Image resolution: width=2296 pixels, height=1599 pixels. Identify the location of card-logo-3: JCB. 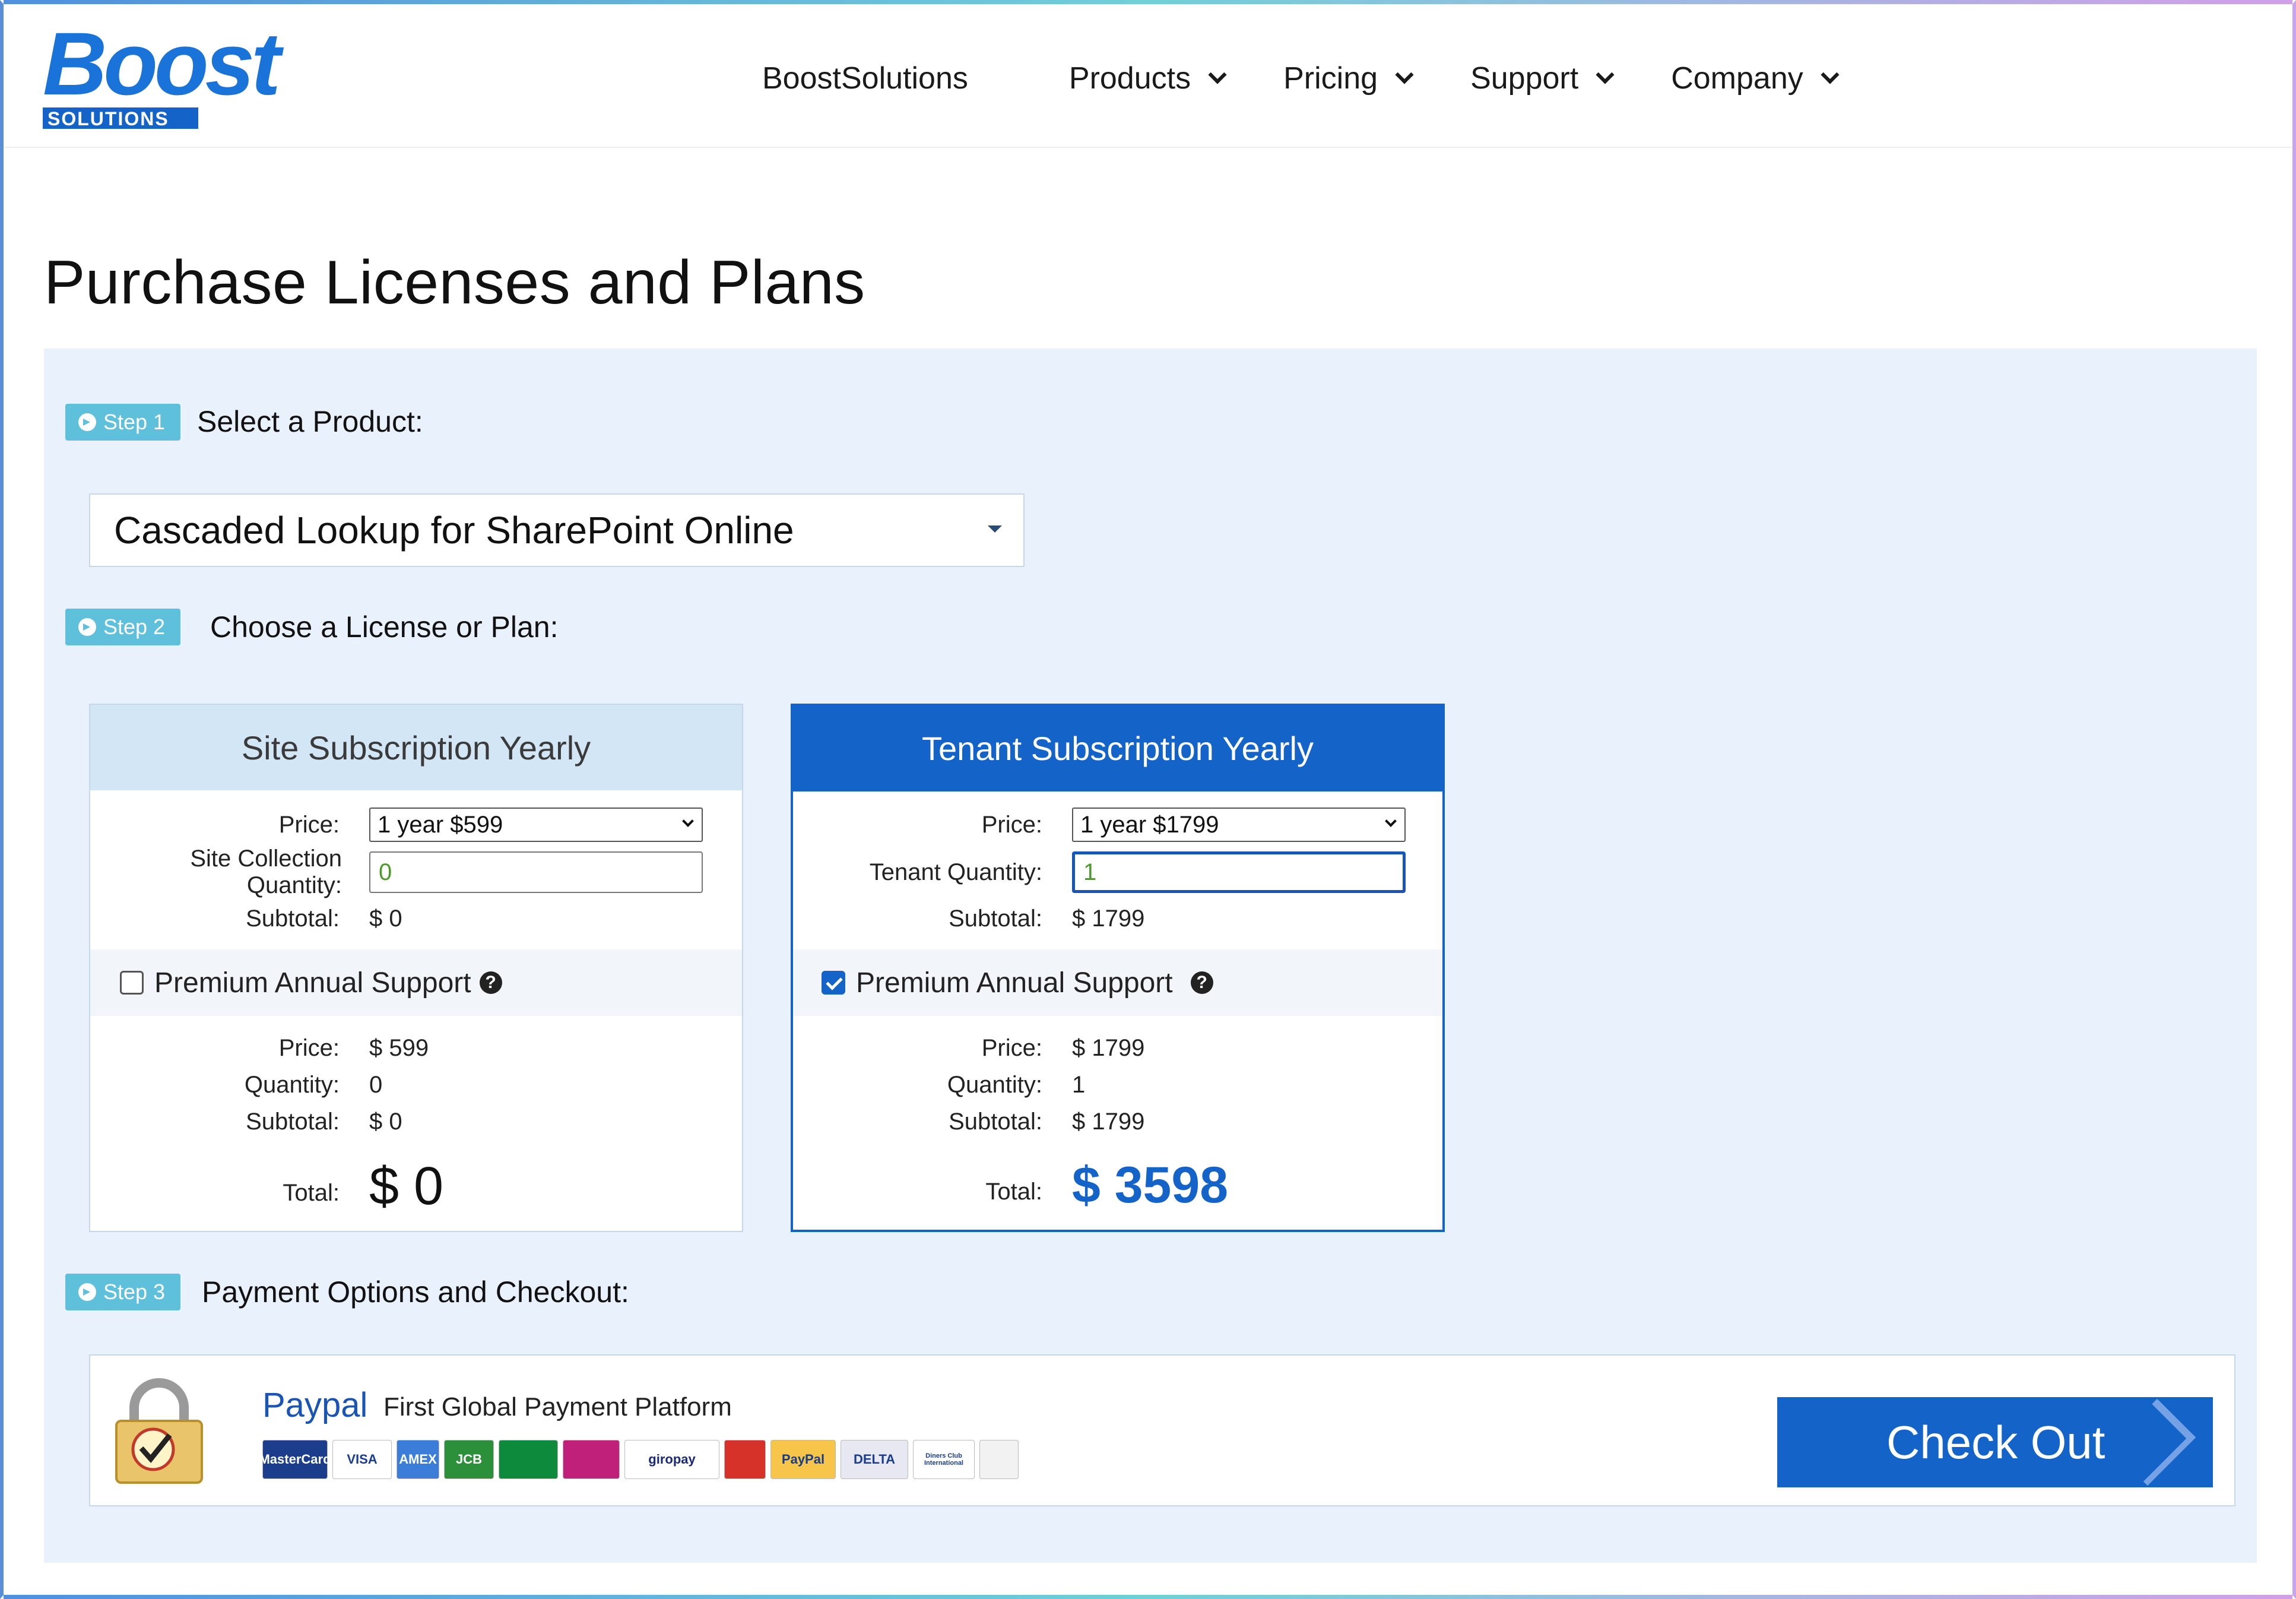
(469, 1459).